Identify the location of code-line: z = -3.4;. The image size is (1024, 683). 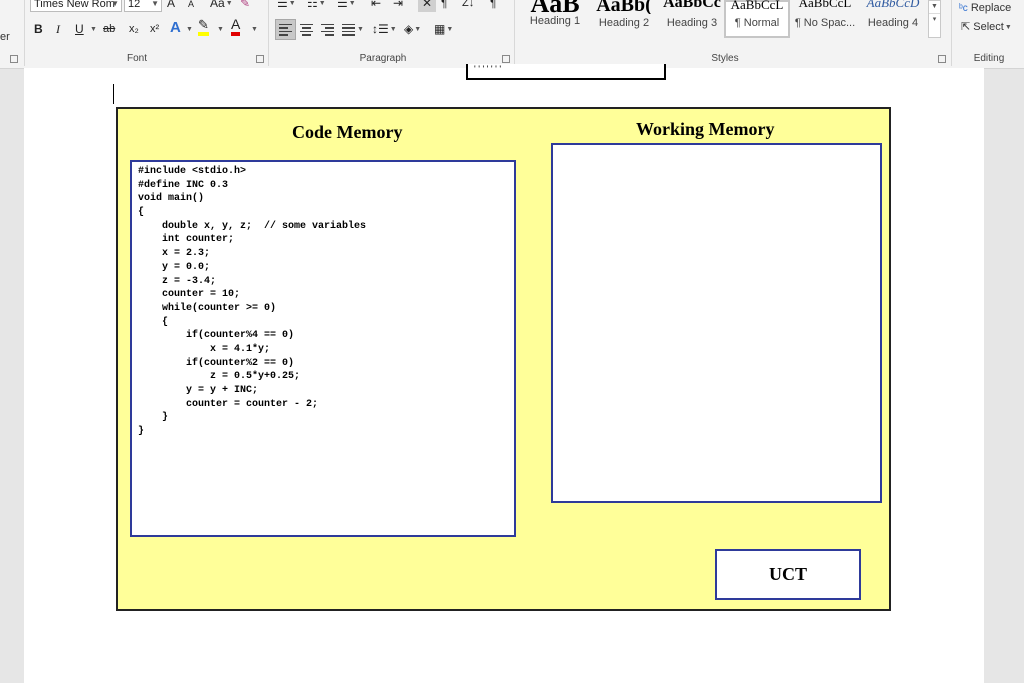
(177, 281).